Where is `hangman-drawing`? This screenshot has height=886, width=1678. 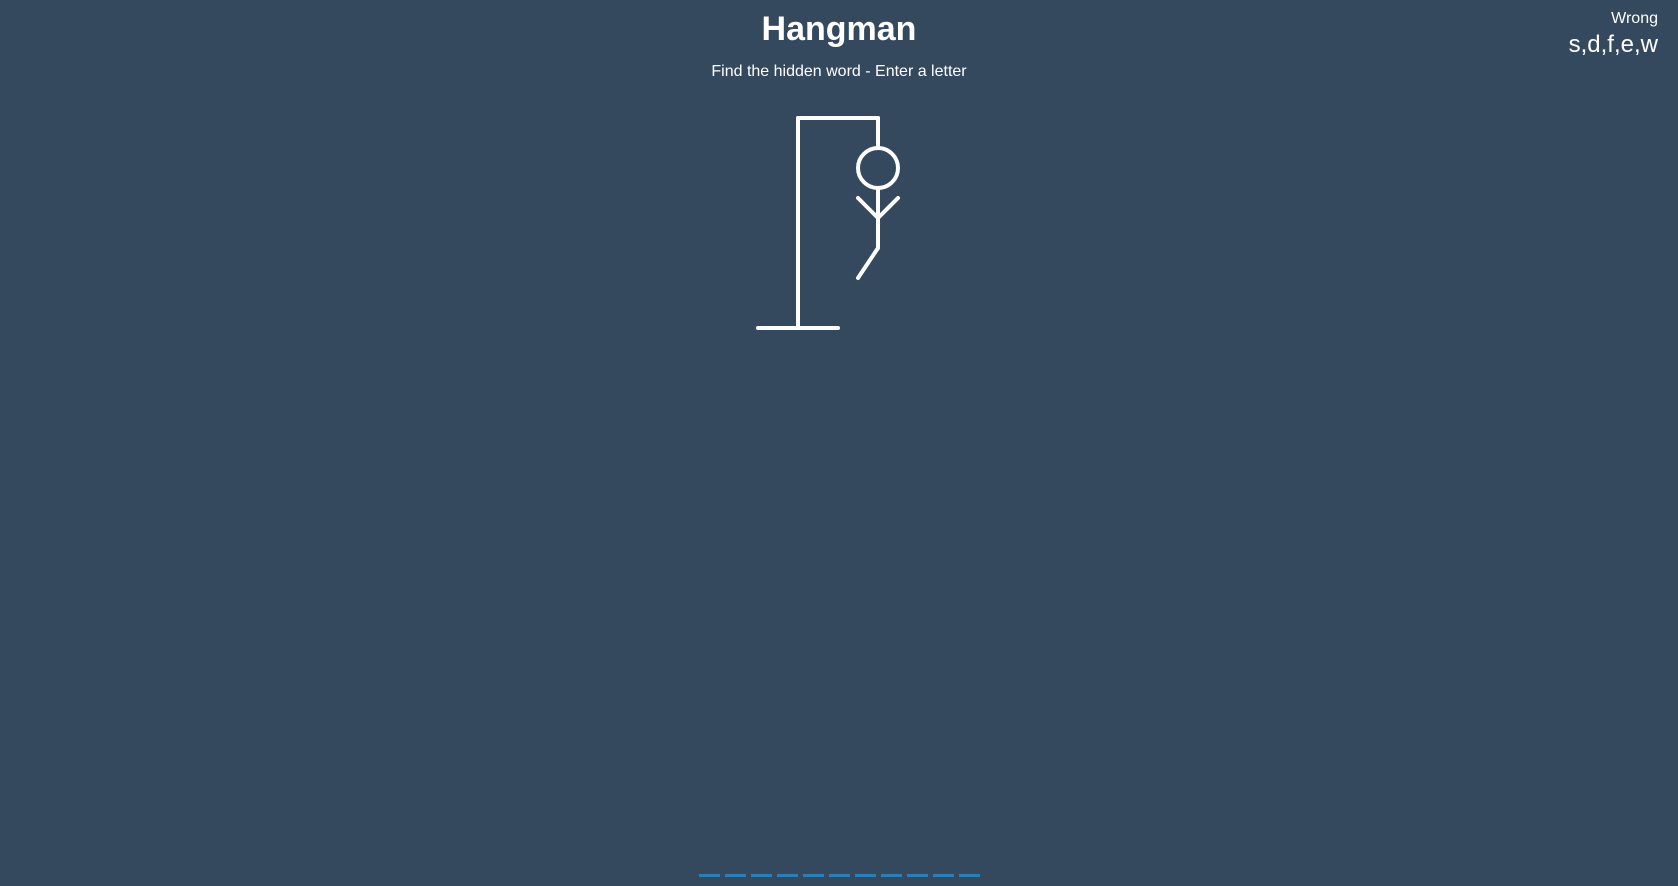
hangman-drawing is located at coordinates (842, 220).